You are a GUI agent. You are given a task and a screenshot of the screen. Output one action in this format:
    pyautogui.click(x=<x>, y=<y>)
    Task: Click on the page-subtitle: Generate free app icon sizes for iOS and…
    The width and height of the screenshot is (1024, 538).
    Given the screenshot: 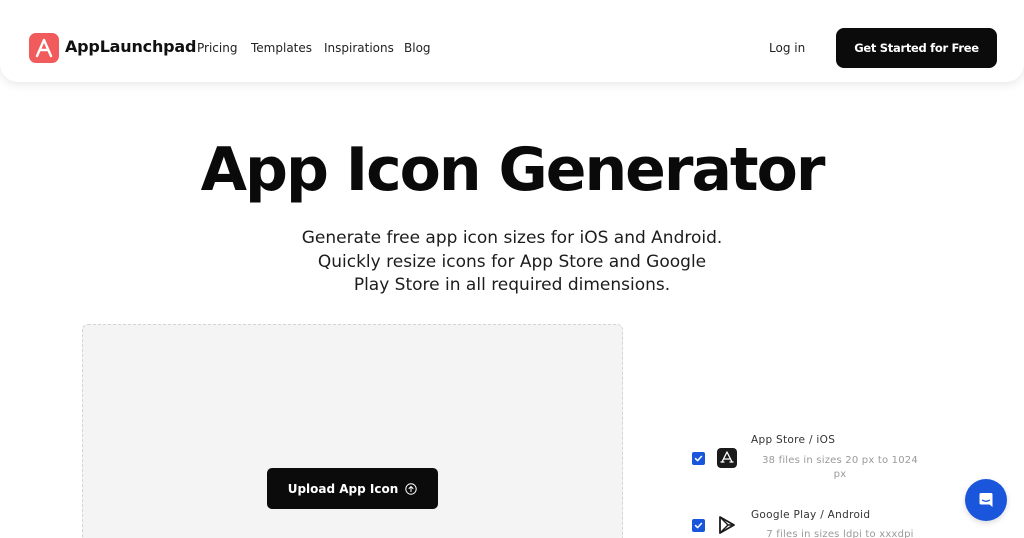 What is the action you would take?
    pyautogui.click(x=512, y=262)
    